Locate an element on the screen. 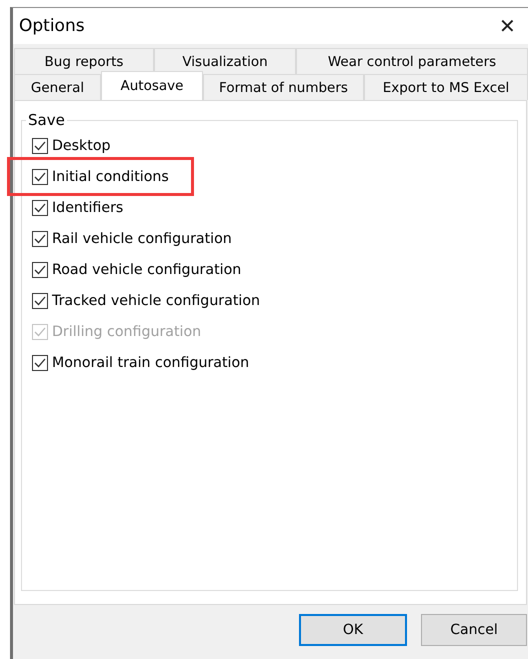  tab: Visualization is located at coordinates (225, 61).